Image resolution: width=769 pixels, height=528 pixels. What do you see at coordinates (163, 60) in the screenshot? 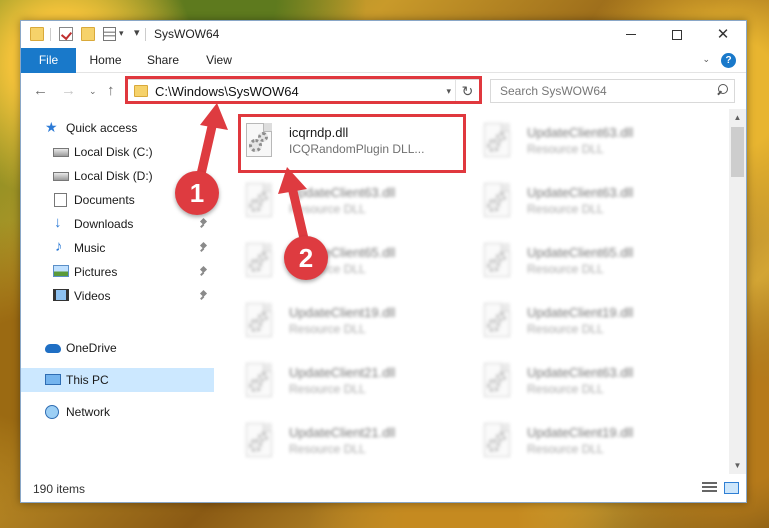
I see `tab-share: Share` at bounding box center [163, 60].